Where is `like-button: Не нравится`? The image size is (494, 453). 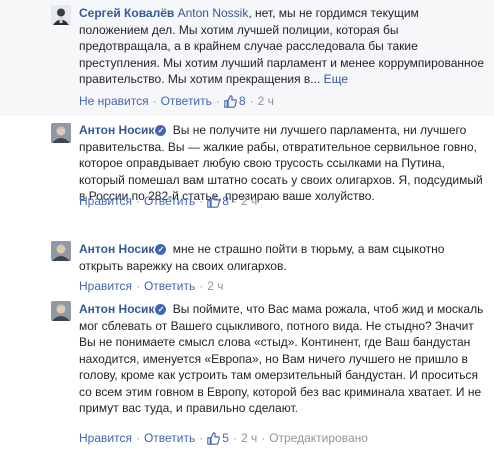
like-button: Не нравится is located at coordinates (114, 101).